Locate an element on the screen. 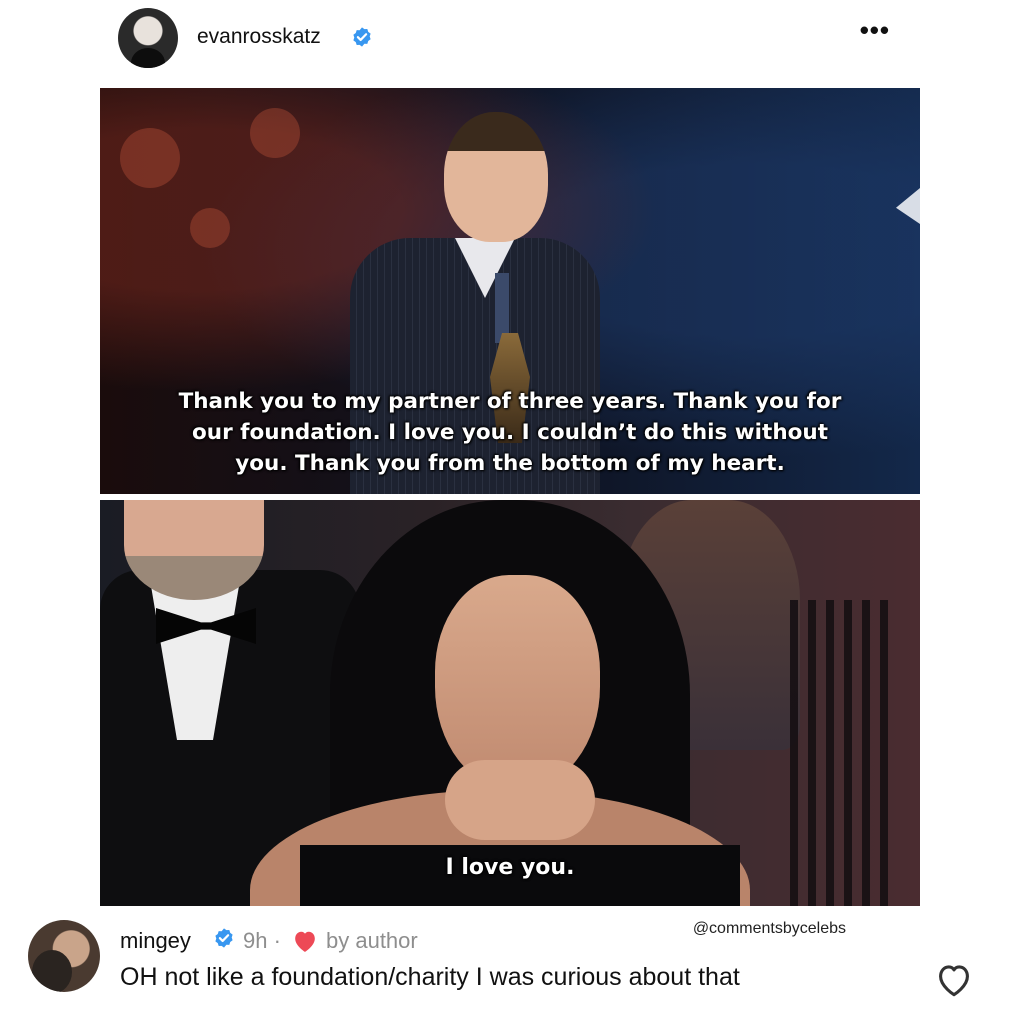 This screenshot has height=1024, width=1020. commenter-username: mingey is located at coordinates (155, 941).